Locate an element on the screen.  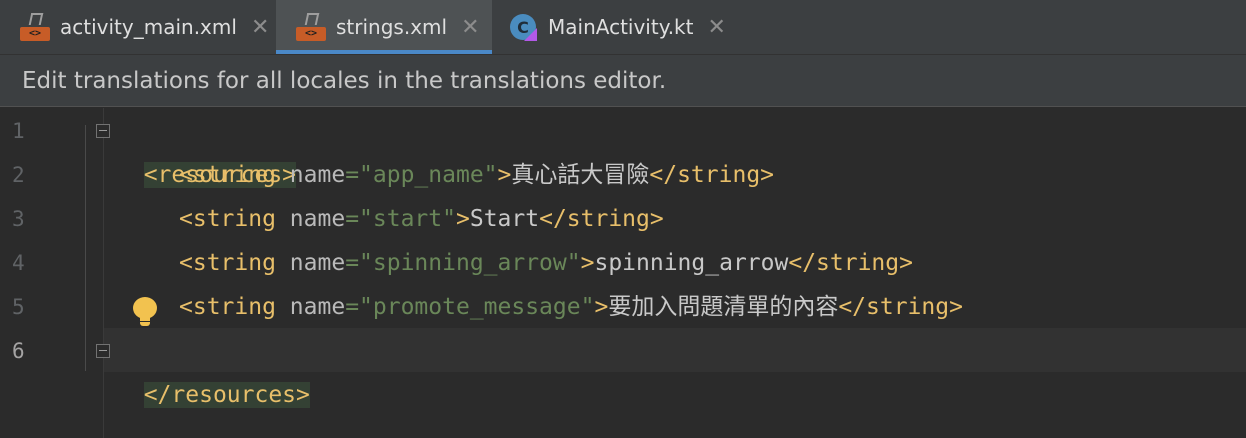
attribute-value: "promote_message" is located at coordinates (477, 307).